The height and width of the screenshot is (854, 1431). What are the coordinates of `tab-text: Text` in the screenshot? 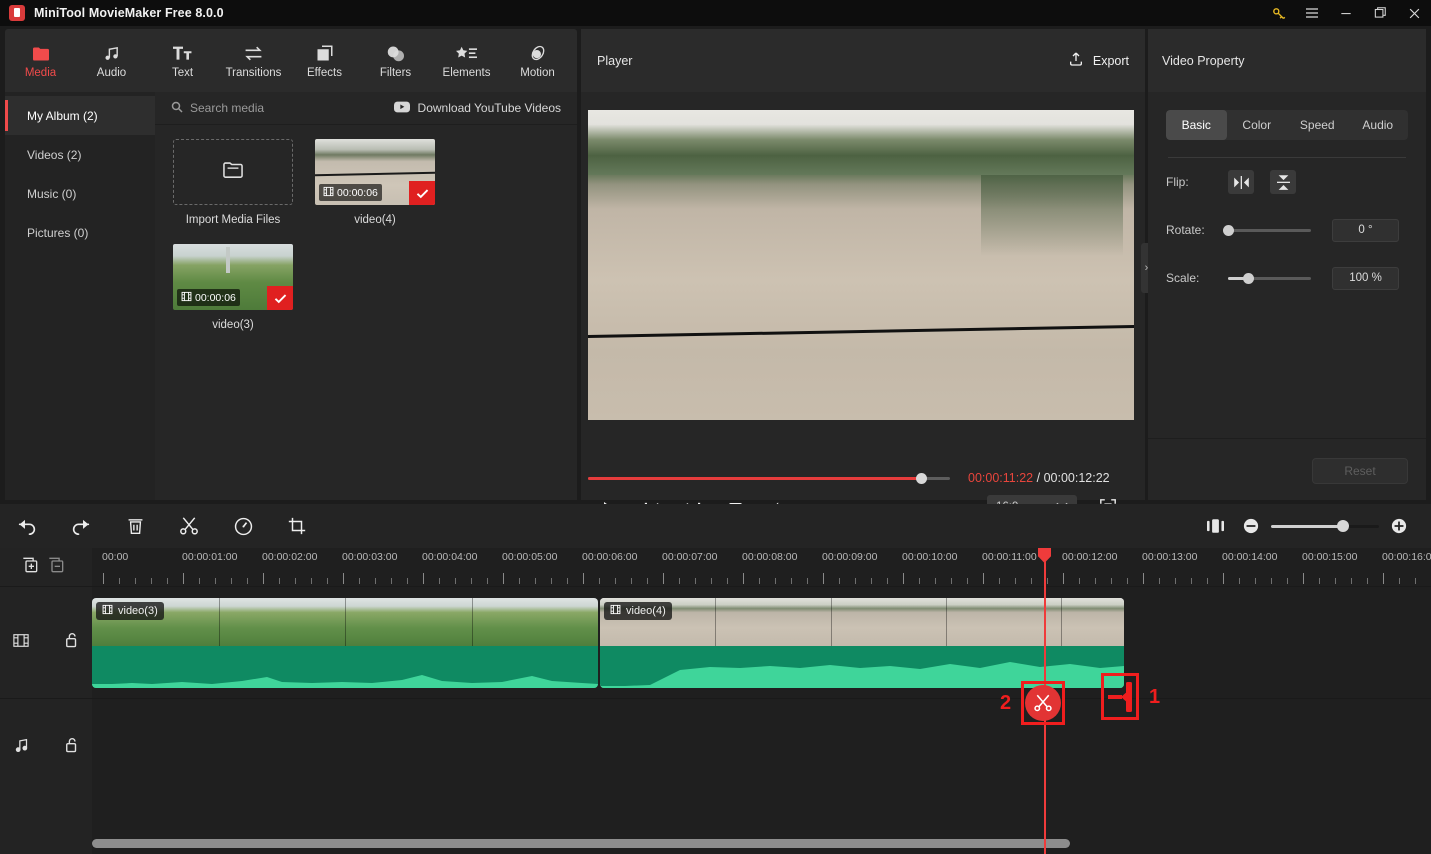 It's located at (182, 60).